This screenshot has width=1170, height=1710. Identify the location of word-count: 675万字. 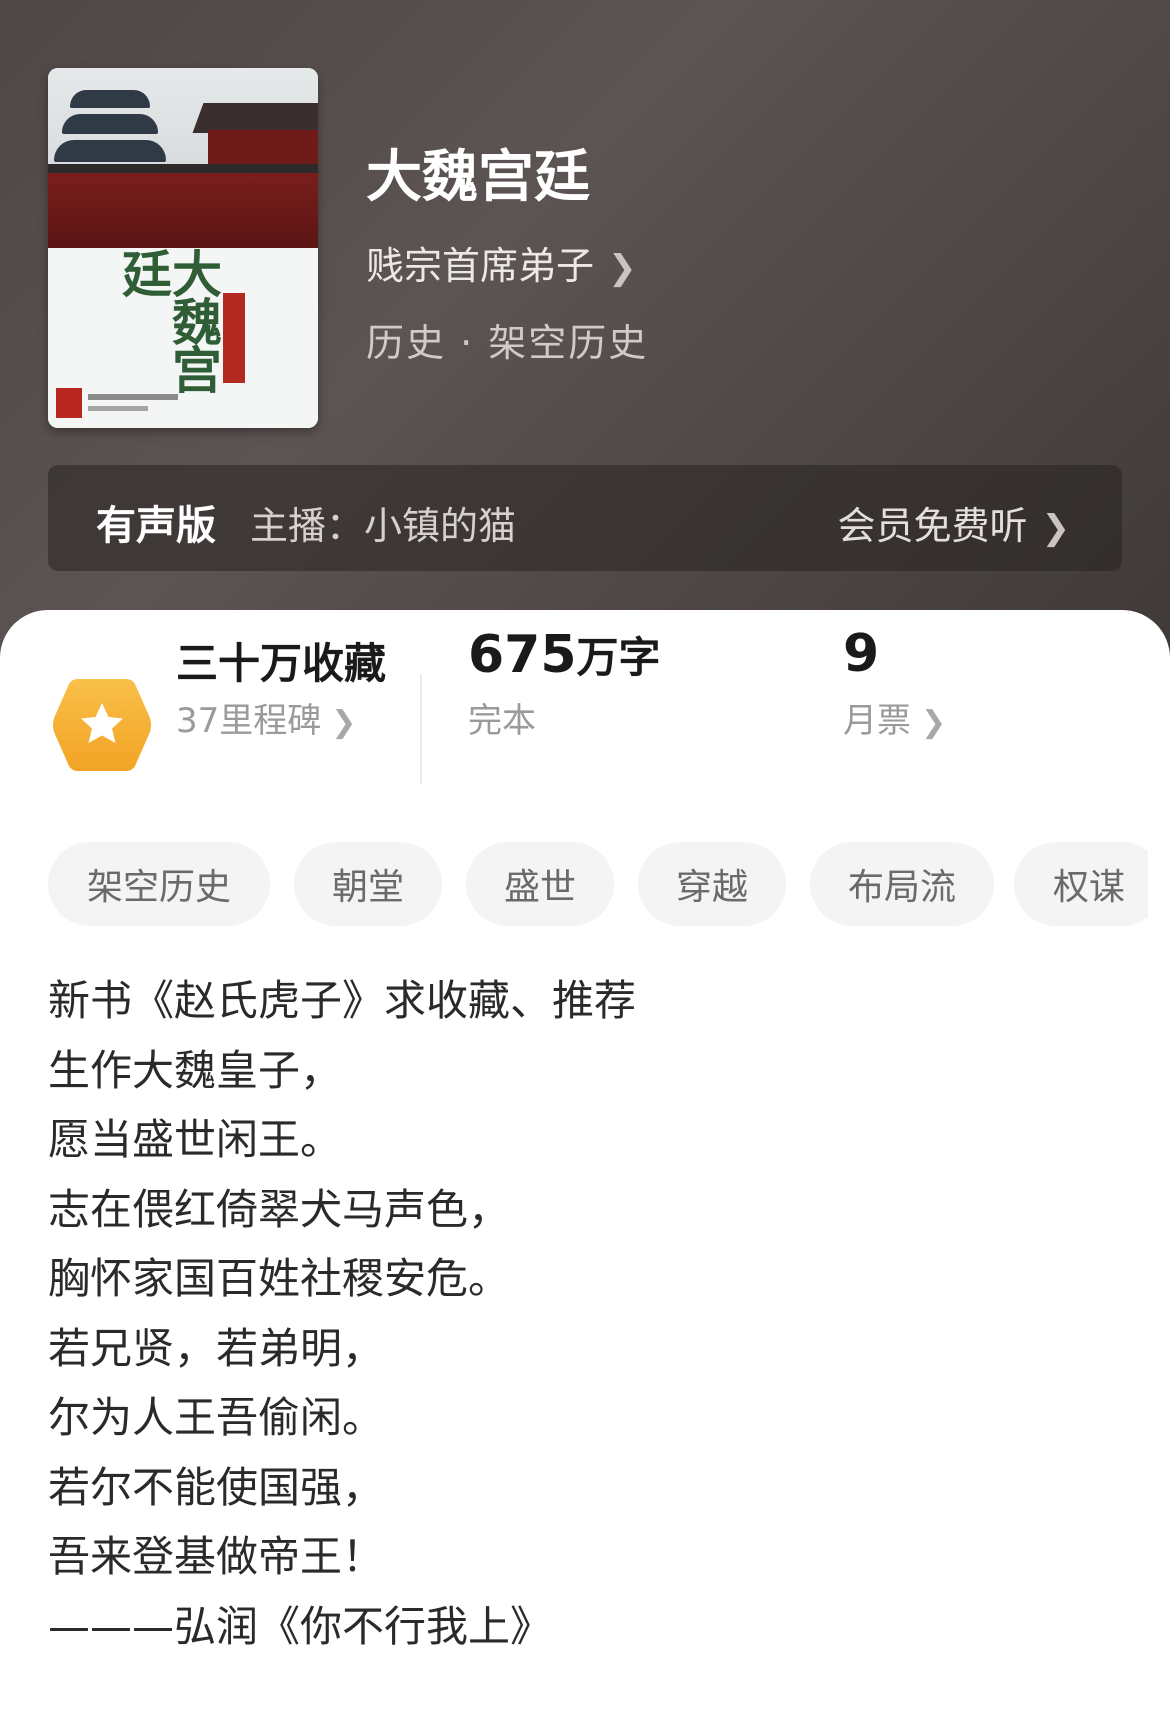
(564, 654).